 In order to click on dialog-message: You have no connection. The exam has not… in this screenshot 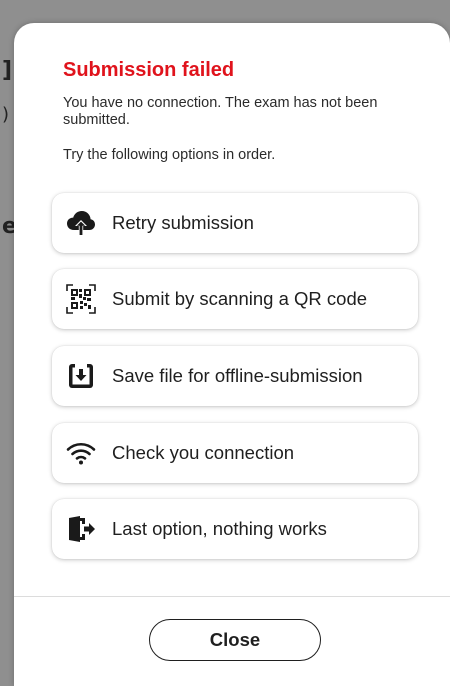, I will do `click(220, 111)`.